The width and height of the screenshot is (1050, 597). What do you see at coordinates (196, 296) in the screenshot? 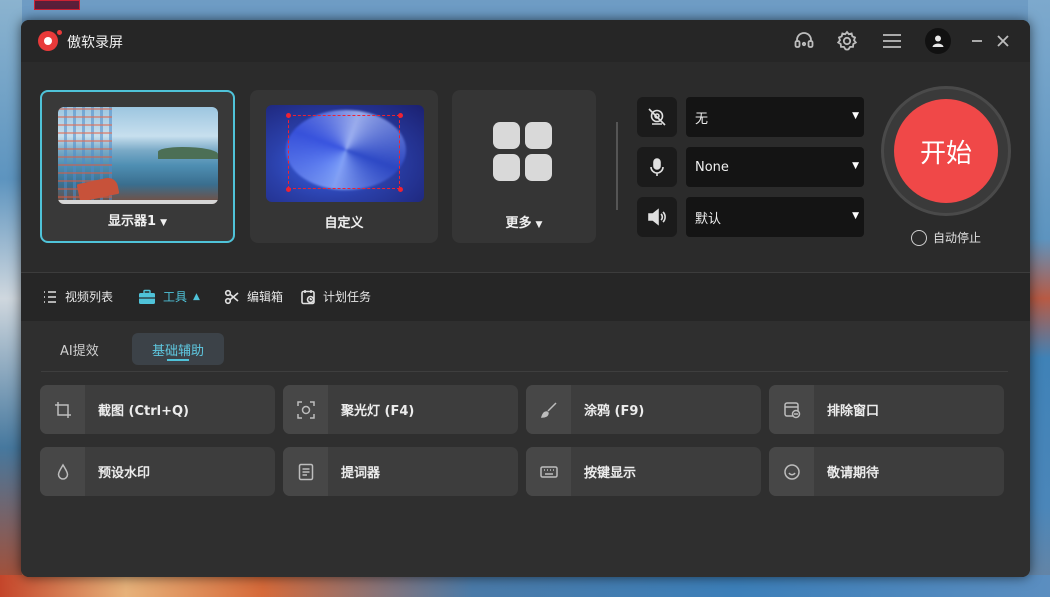
I see `caret-up-icon: ▲` at bounding box center [196, 296].